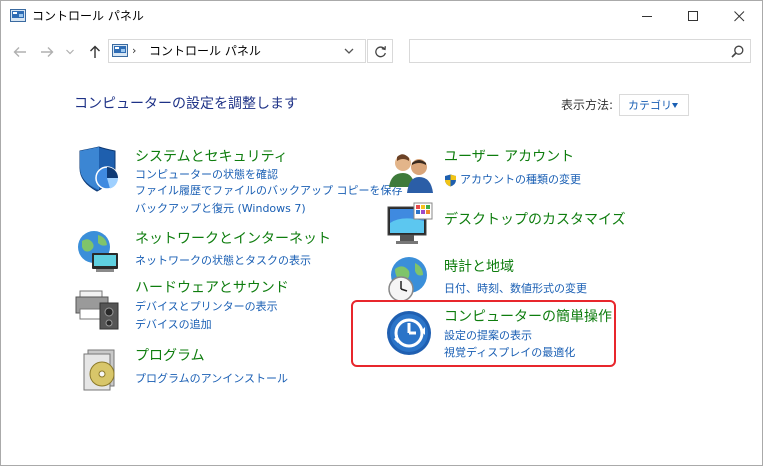 Image resolution: width=763 pixels, height=466 pixels. I want to click on link-check-computer-status: コンピューターの状態を確認, so click(206, 175).